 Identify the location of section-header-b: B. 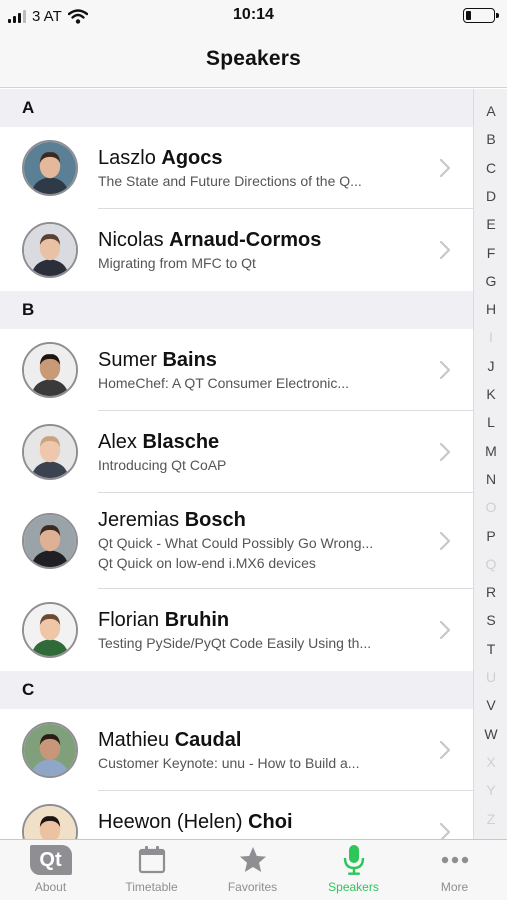
(236, 310).